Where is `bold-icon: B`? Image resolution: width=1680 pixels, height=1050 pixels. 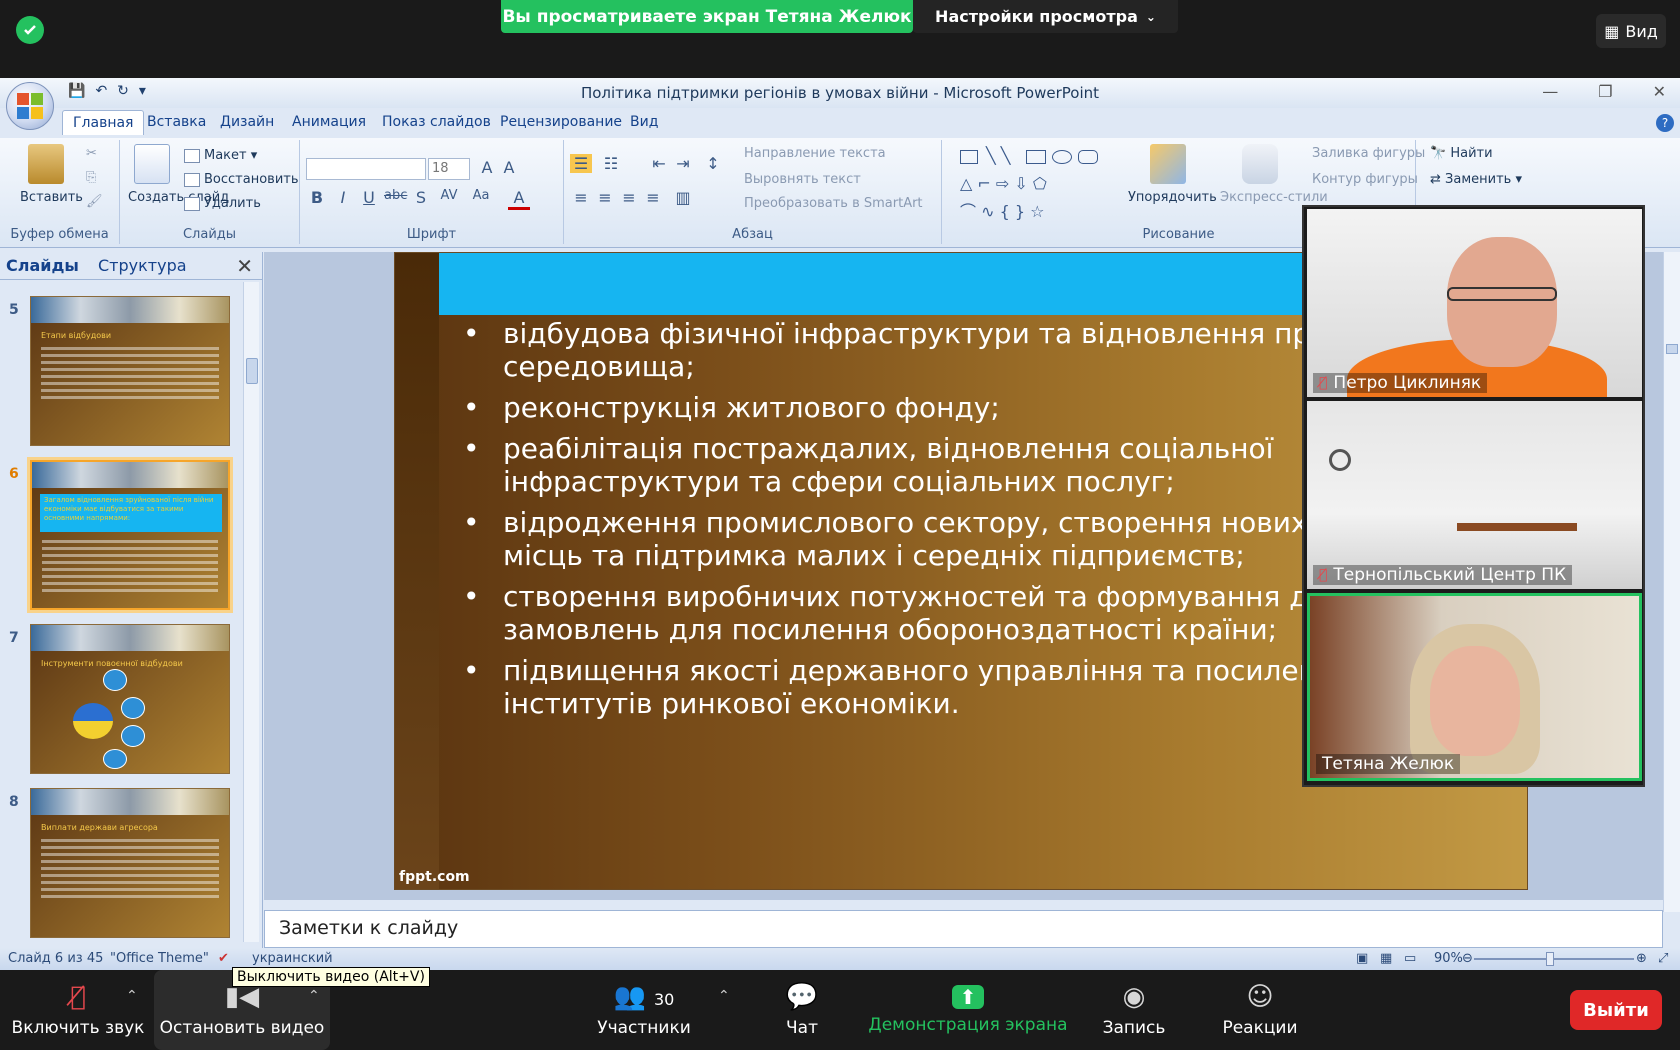
bold-icon: B is located at coordinates (317, 197).